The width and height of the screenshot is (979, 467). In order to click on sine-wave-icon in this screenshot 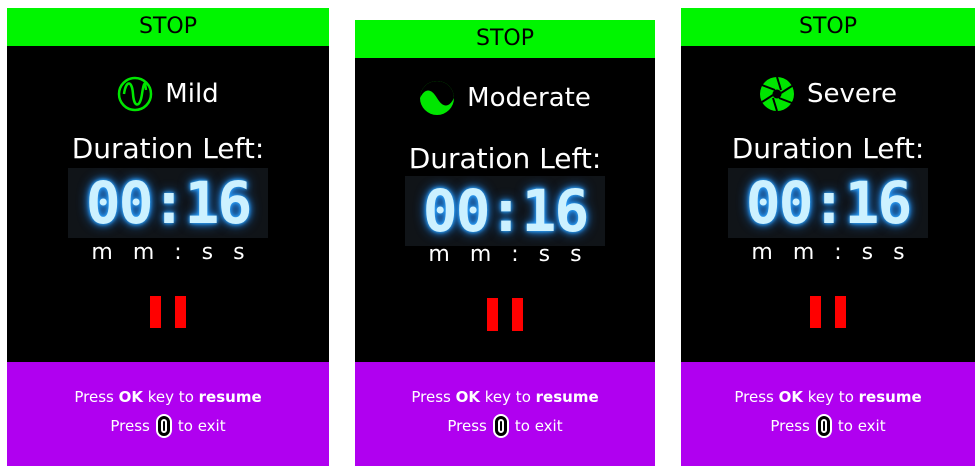, I will do `click(135, 94)`.